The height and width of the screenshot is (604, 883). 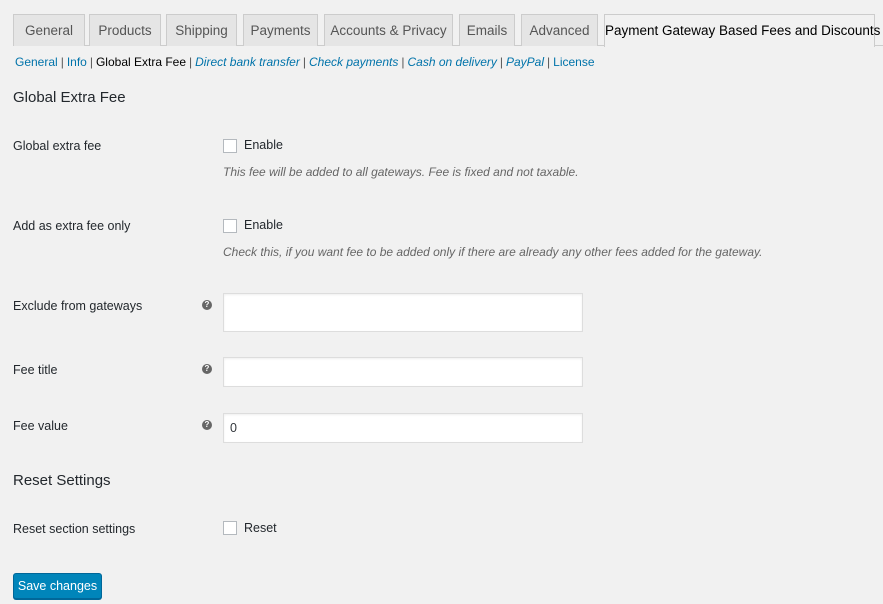 I want to click on subnav-cash-on-delivery: Cash on delivery, so click(x=451, y=62).